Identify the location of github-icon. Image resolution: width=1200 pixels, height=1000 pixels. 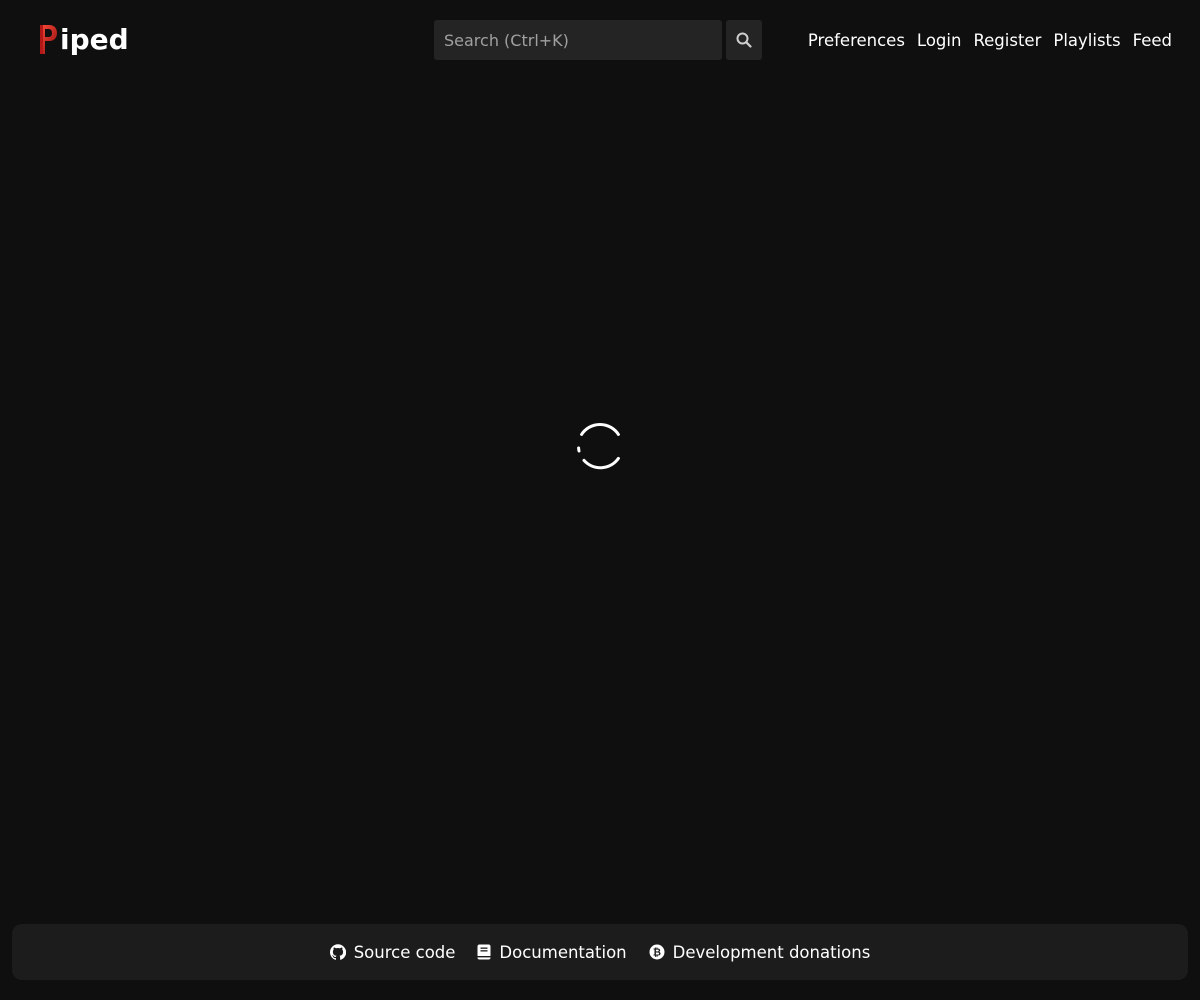
(337, 952).